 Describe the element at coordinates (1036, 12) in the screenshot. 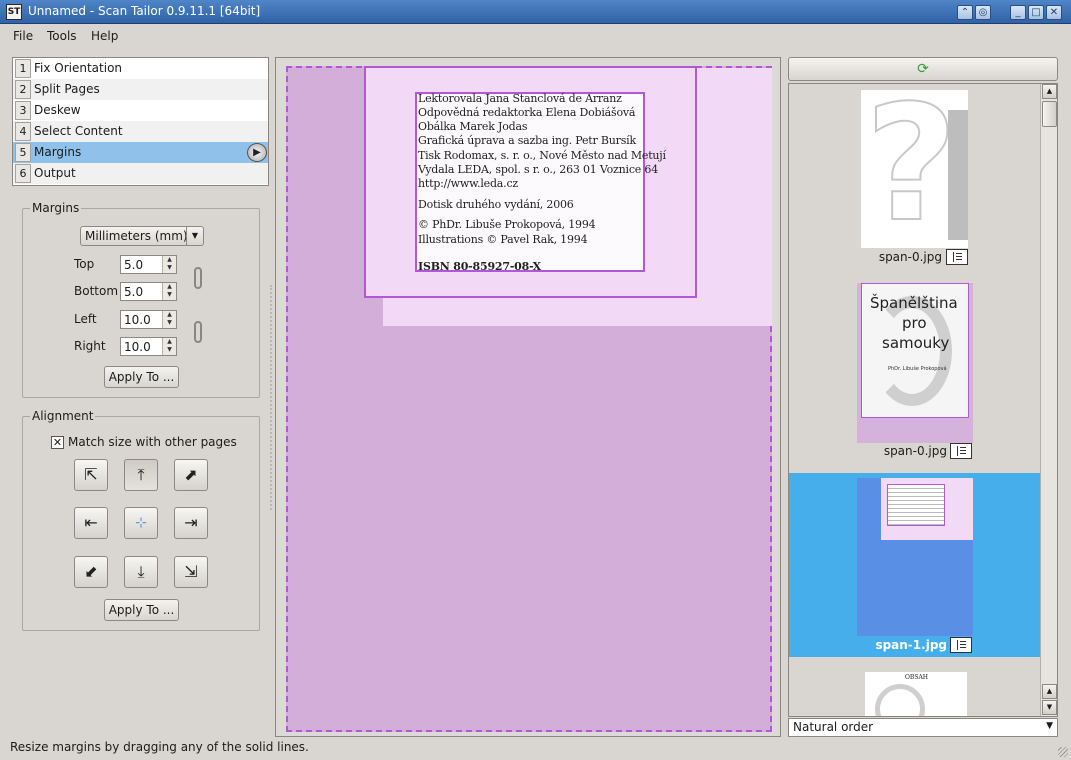

I see `maximize-button: □` at that location.